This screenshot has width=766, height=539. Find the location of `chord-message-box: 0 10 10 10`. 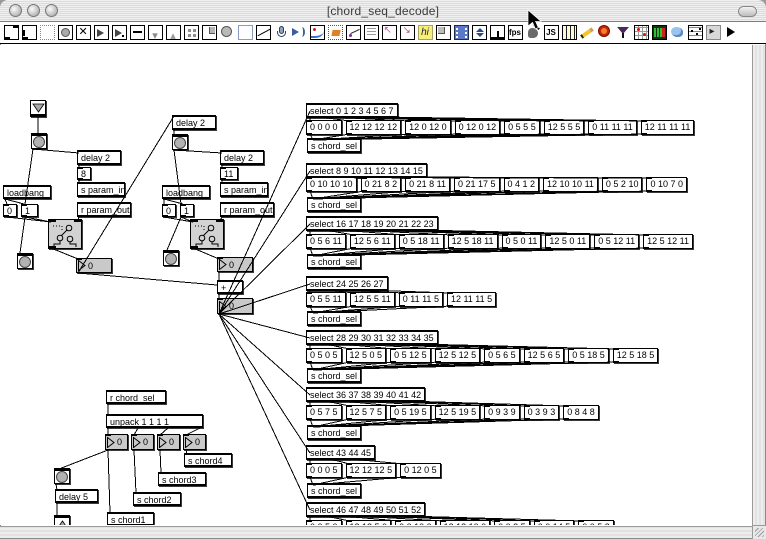

chord-message-box: 0 10 10 10 is located at coordinates (331, 184).